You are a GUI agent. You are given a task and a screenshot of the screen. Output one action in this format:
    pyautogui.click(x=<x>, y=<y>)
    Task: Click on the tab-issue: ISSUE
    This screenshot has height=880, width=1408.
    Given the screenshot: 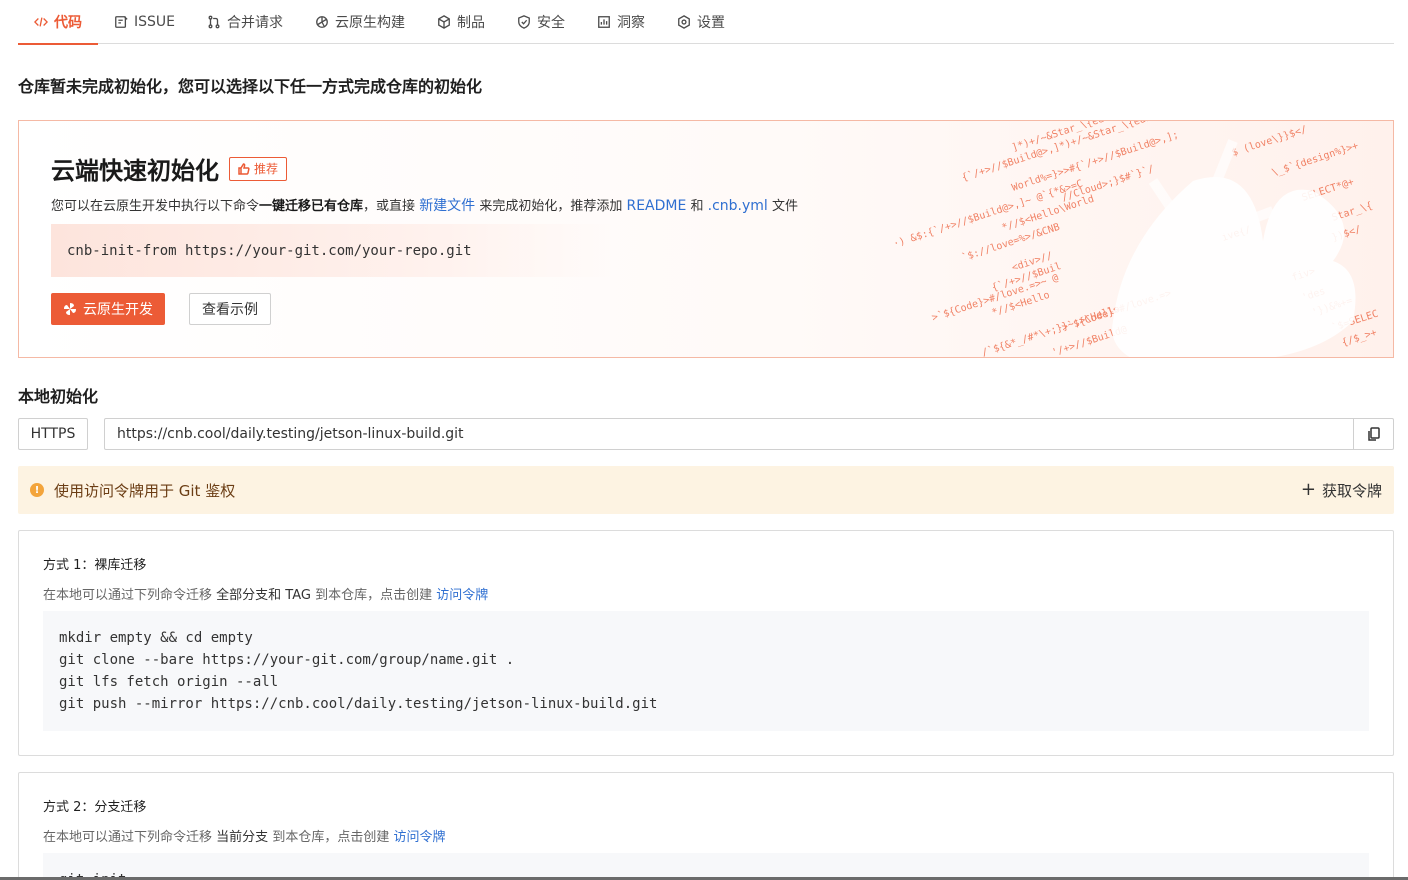 What is the action you would take?
    pyautogui.click(x=144, y=22)
    